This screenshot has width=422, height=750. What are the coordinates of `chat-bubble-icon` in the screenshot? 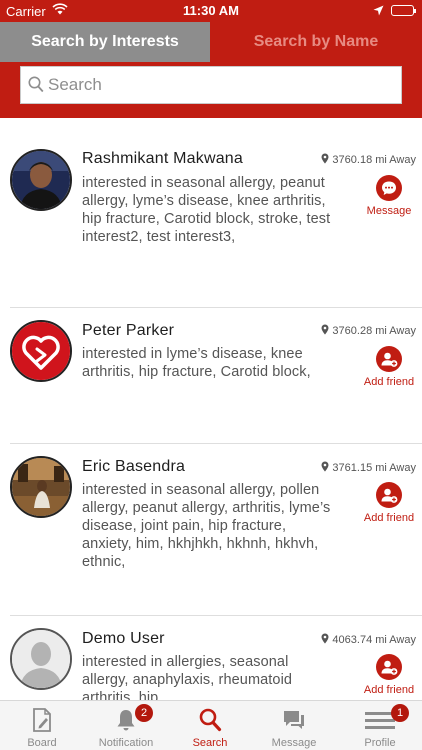 It's located at (389, 188).